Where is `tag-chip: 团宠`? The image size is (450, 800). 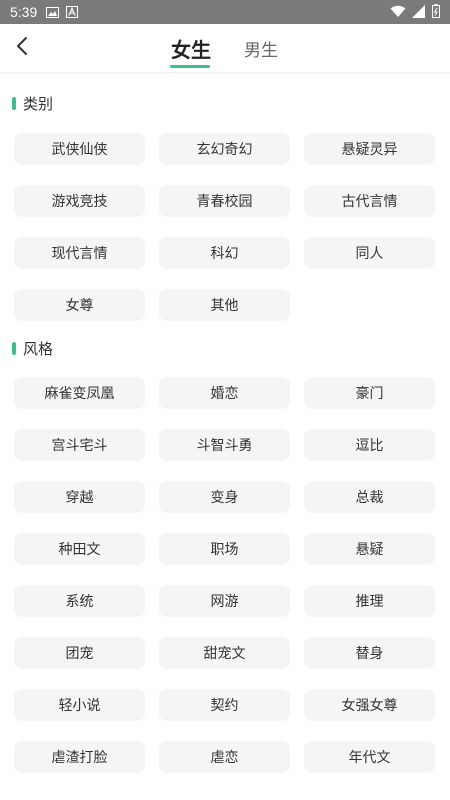
tag-chip: 团宠 is located at coordinates (79, 653).